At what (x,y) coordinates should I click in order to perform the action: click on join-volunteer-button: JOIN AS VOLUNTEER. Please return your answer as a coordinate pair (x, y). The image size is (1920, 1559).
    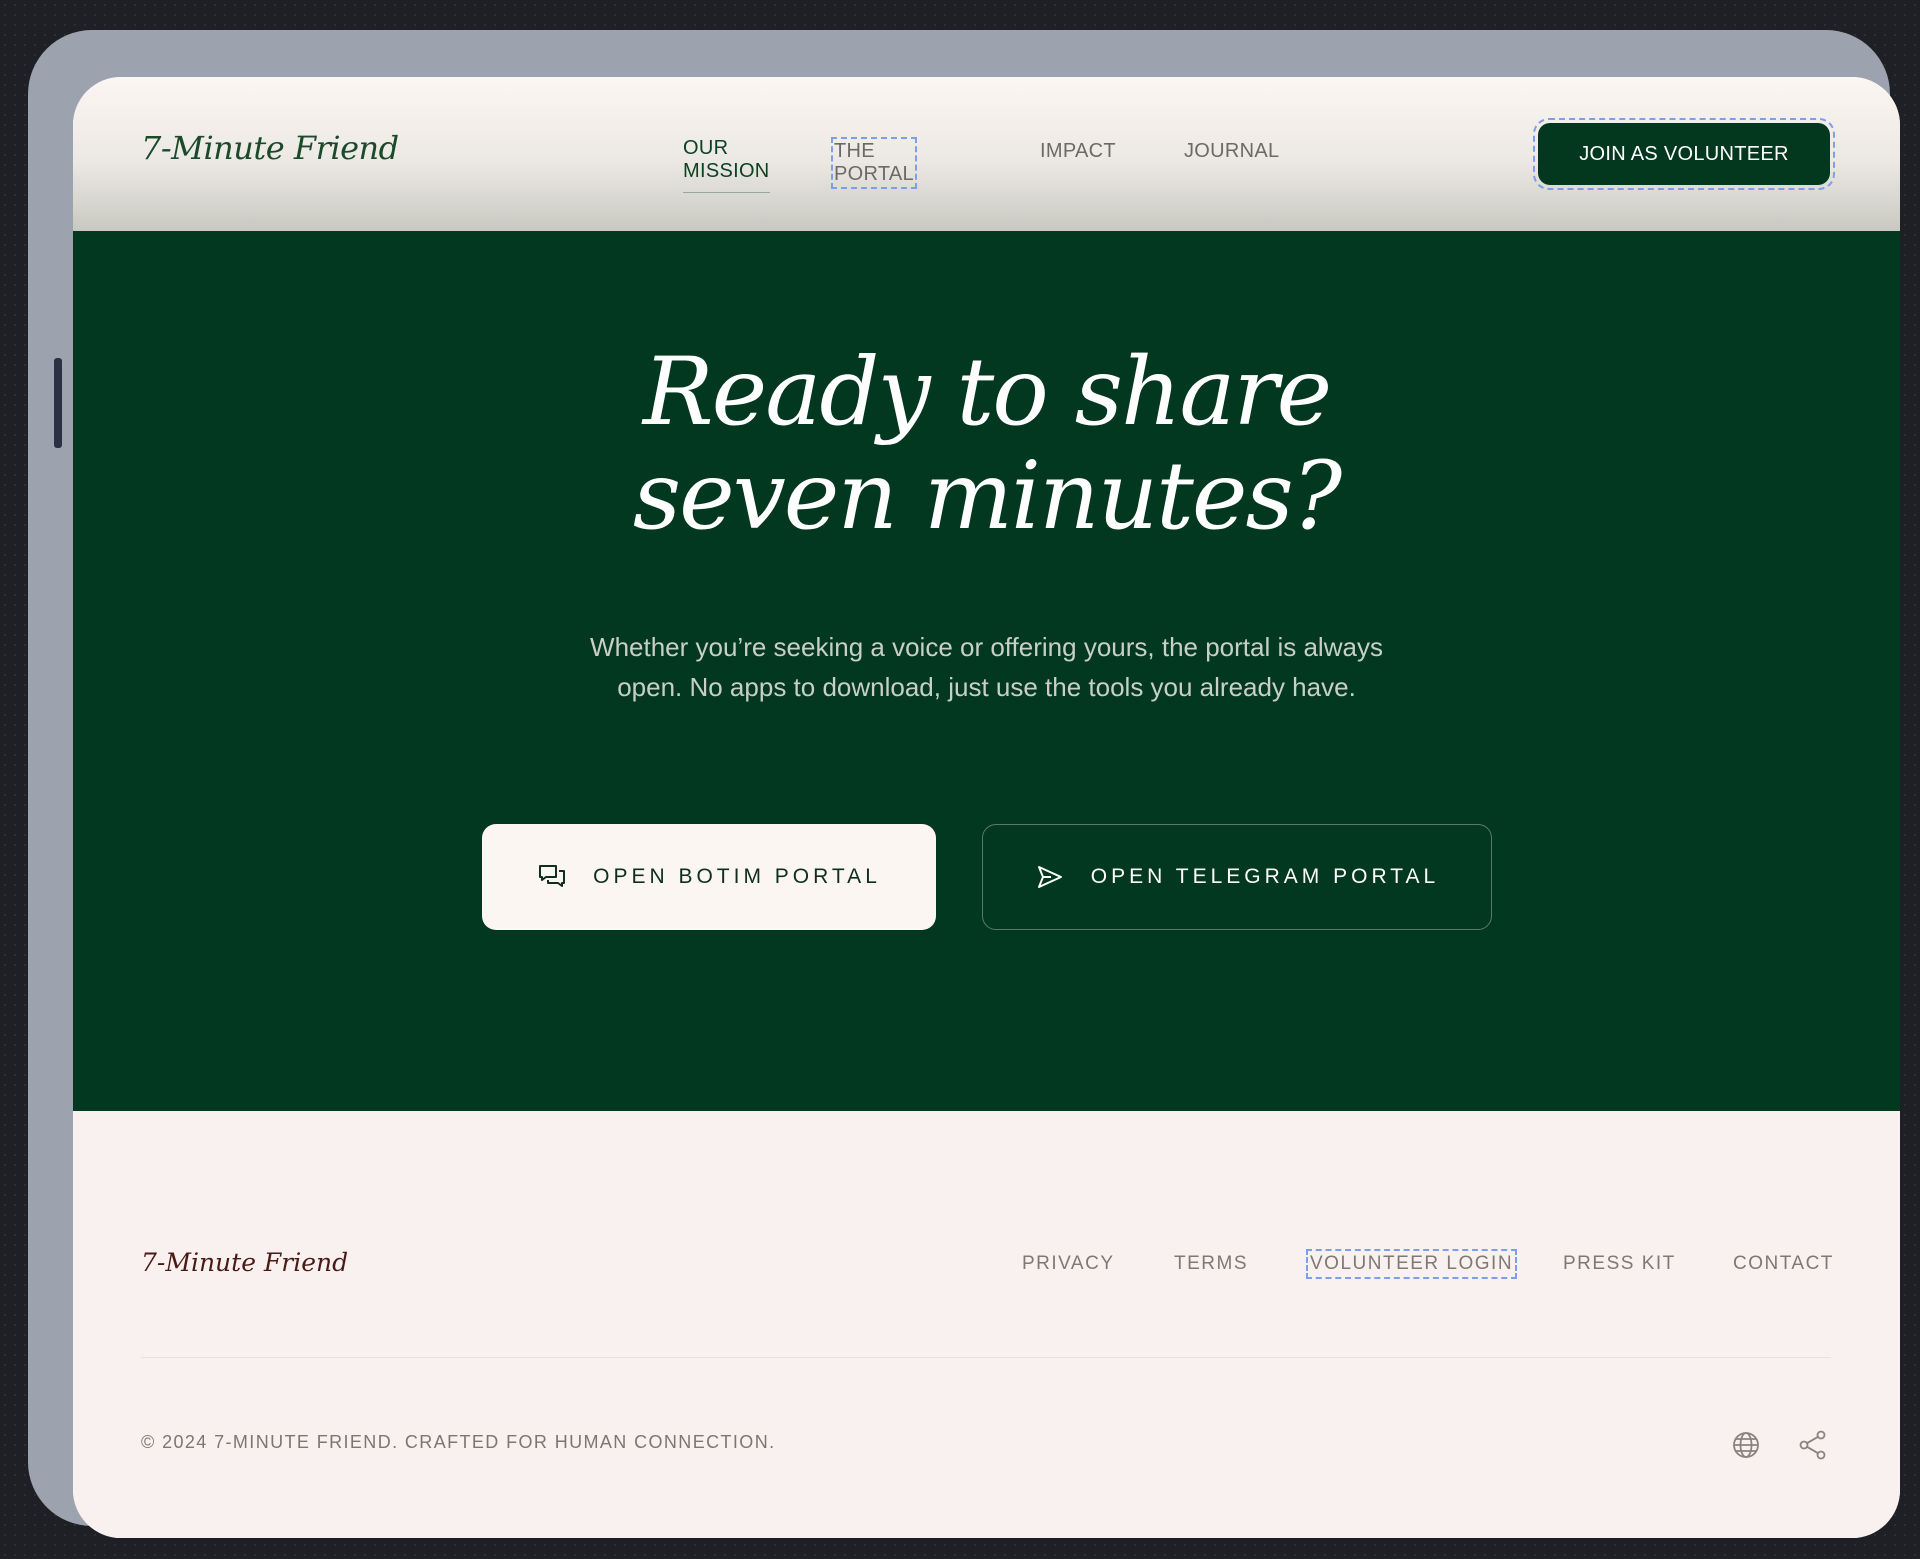
    Looking at the image, I should click on (1684, 154).